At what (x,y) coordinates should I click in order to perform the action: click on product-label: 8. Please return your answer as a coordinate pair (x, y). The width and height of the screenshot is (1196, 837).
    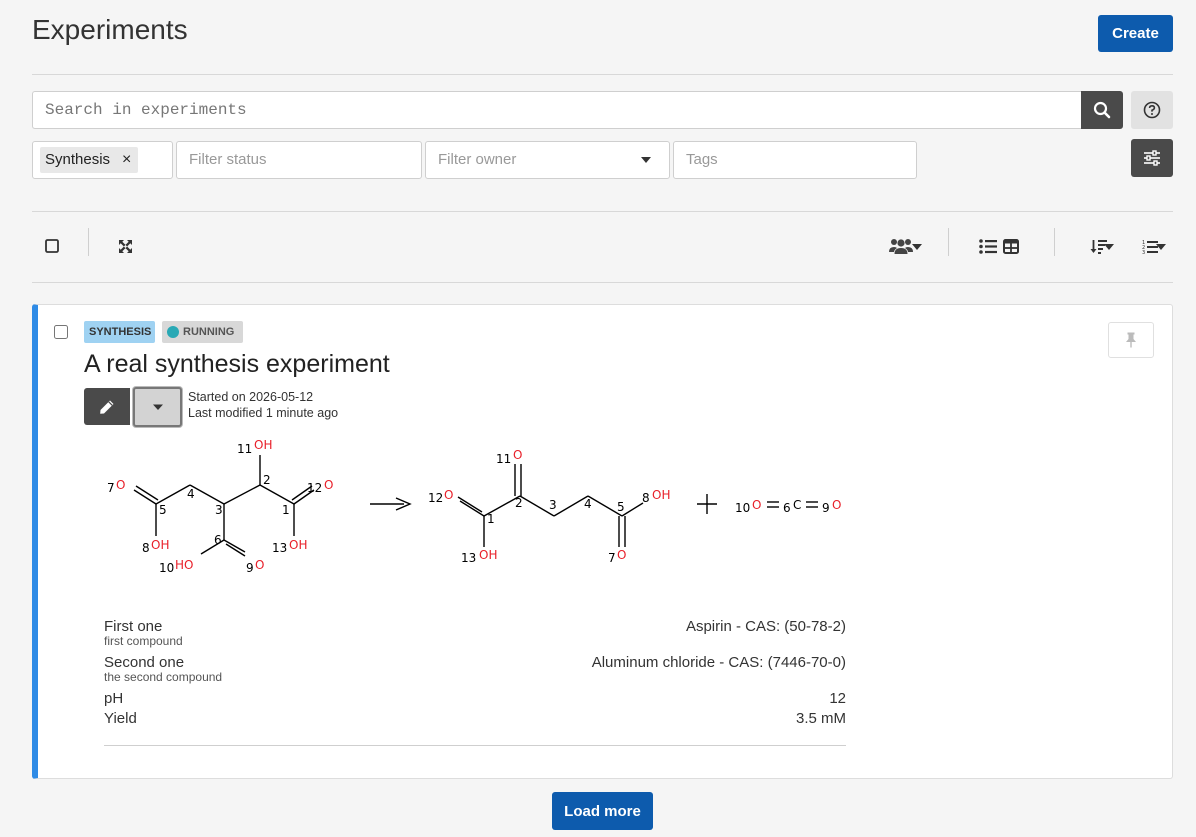
    Looking at the image, I should click on (646, 498).